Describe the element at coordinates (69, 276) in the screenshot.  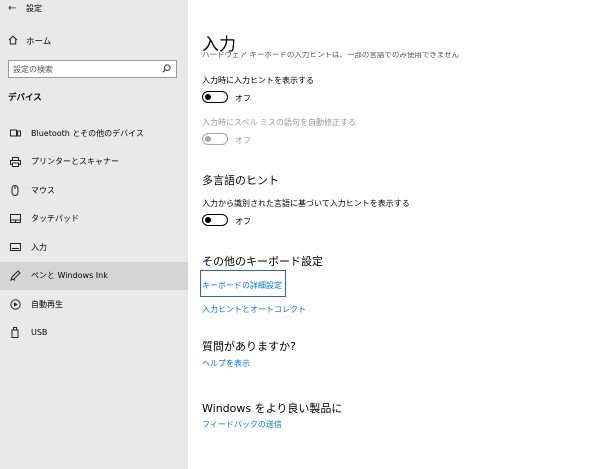
I see `sidebar-item-label: ペンと Windows Ink` at that location.